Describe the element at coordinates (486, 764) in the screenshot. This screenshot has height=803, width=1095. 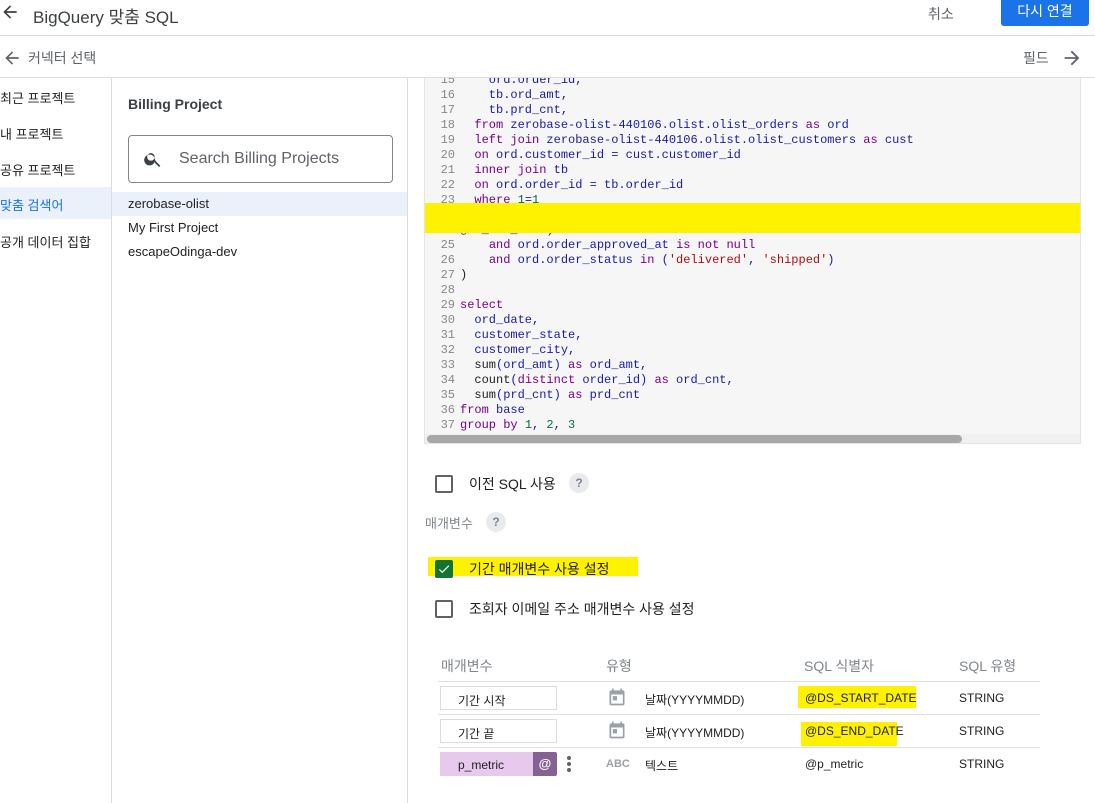
I see `param-name-chip: p_metric` at that location.